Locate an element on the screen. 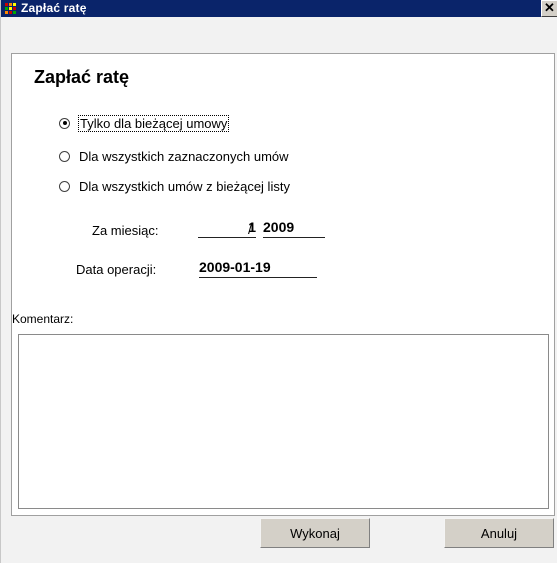  window-title: Zapłać ratę is located at coordinates (54, 8).